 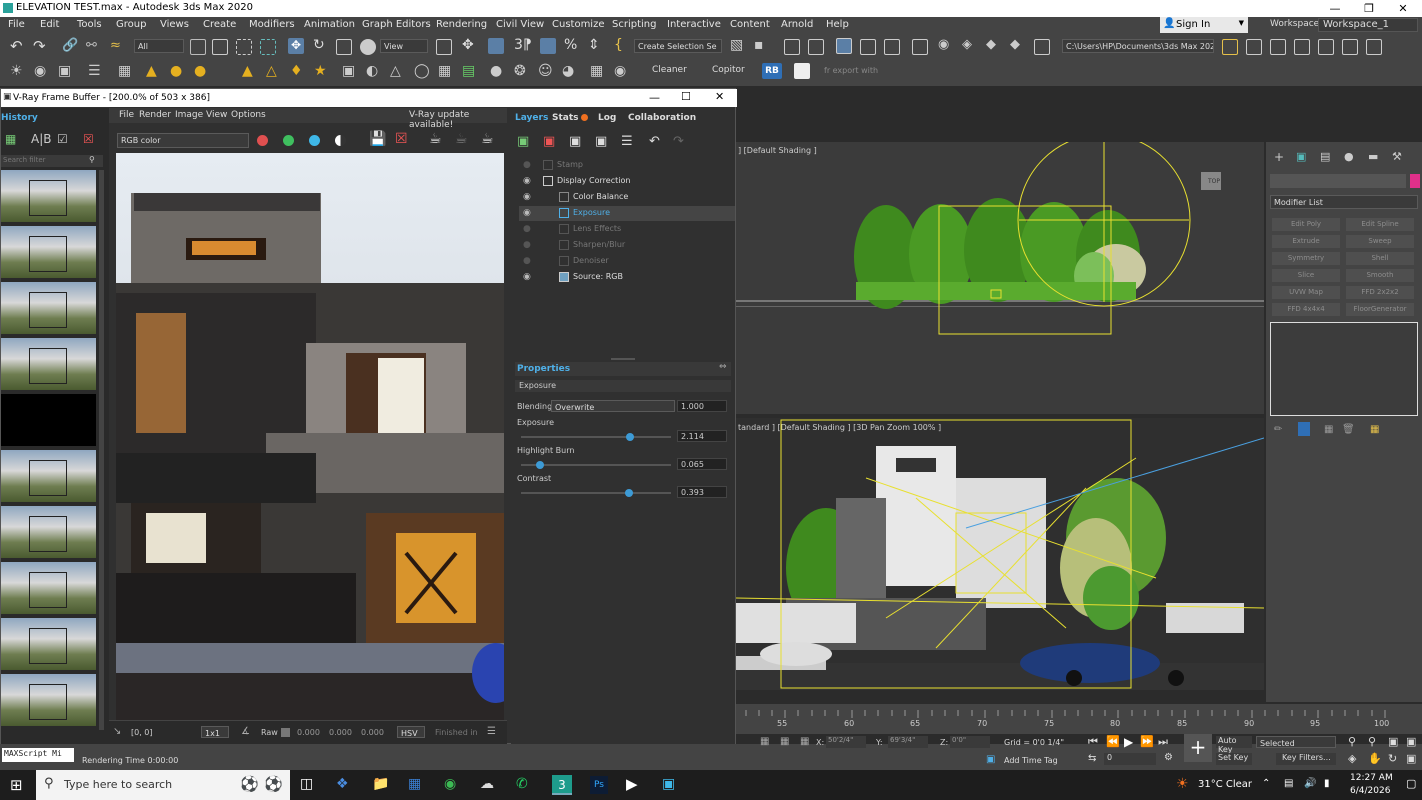 I want to click on go-to-start-icon: ⏮, so click(x=1093, y=742).